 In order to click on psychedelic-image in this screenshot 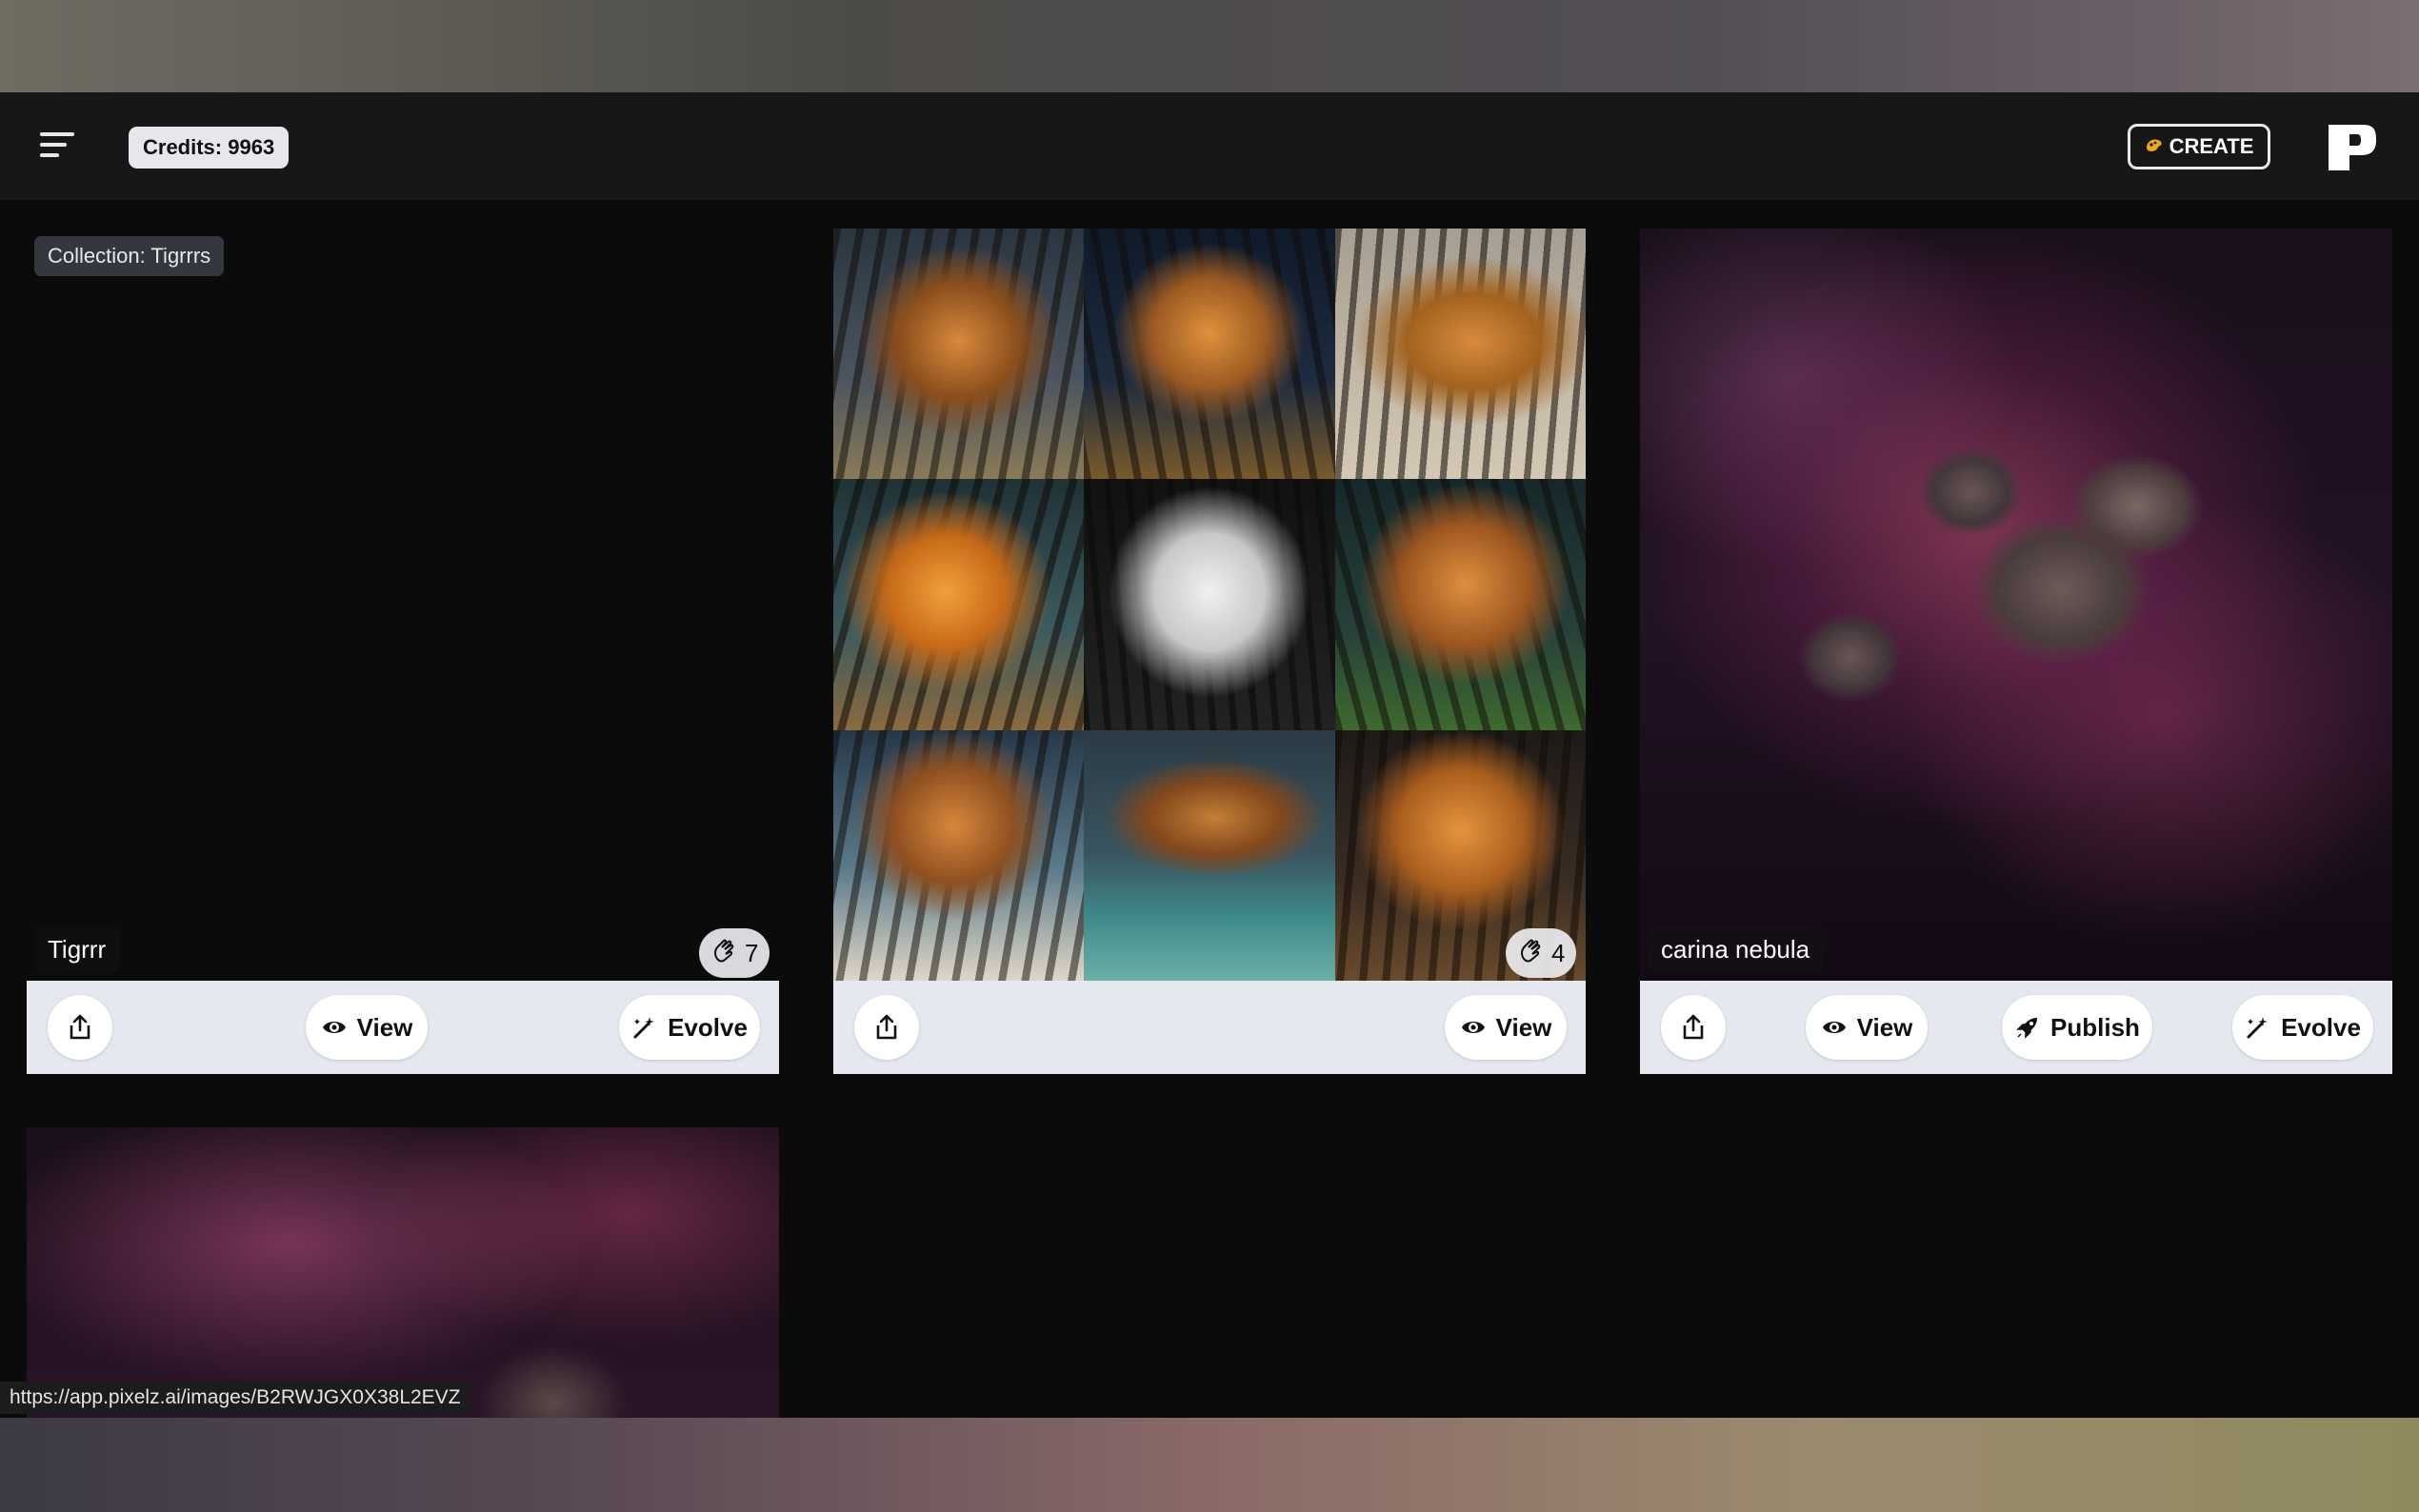, I will do `click(1209, 1272)`.